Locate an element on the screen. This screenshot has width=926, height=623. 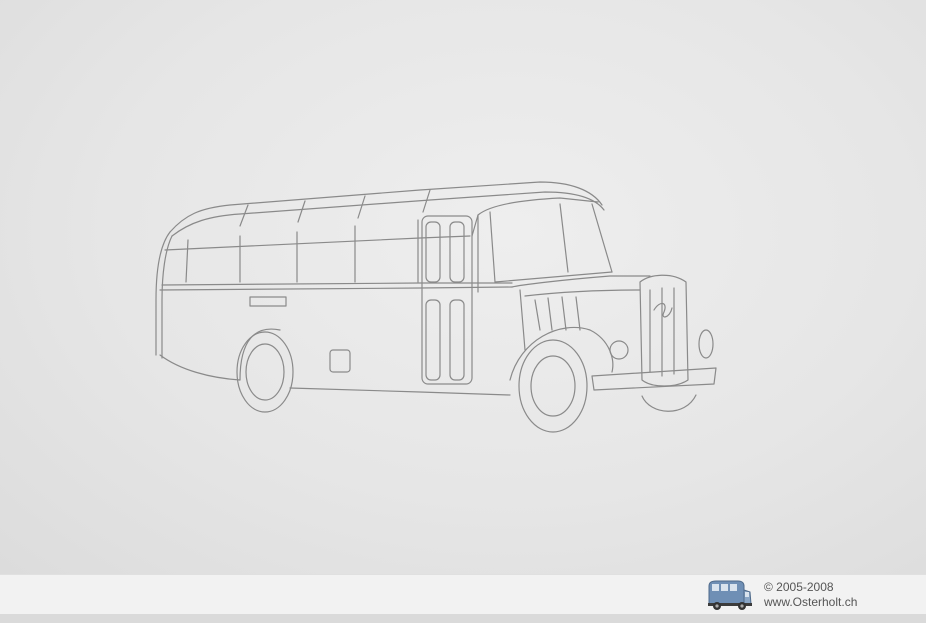
copyright-text: © 2005-2008 is located at coordinates (799, 587).